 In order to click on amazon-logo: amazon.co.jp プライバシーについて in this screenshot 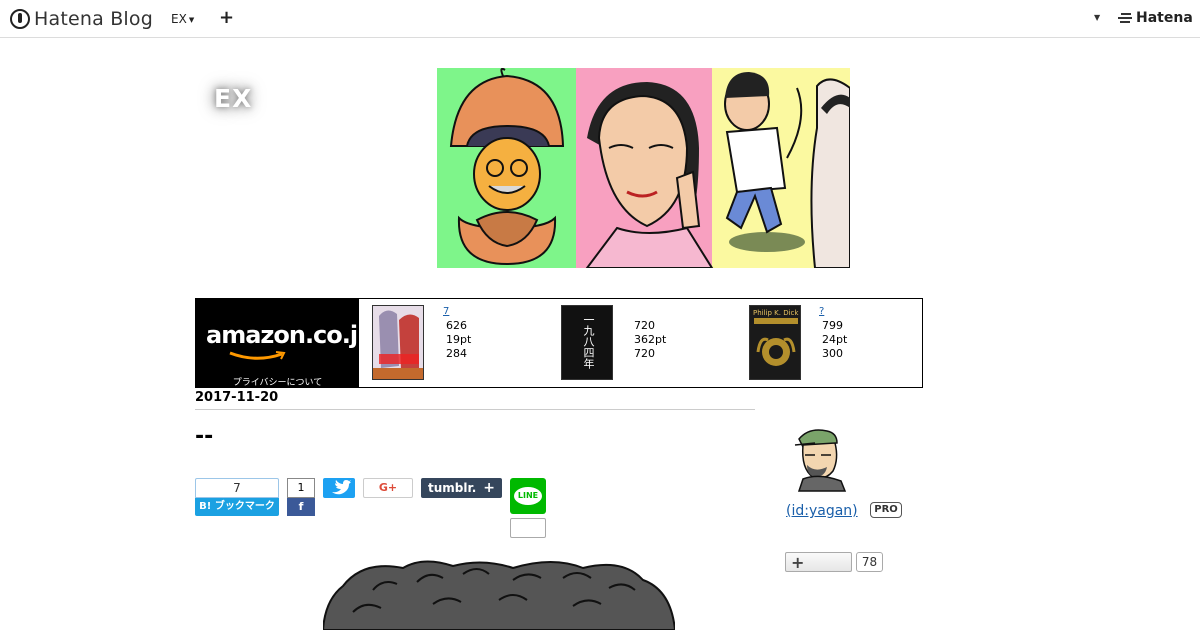, I will do `click(285, 343)`.